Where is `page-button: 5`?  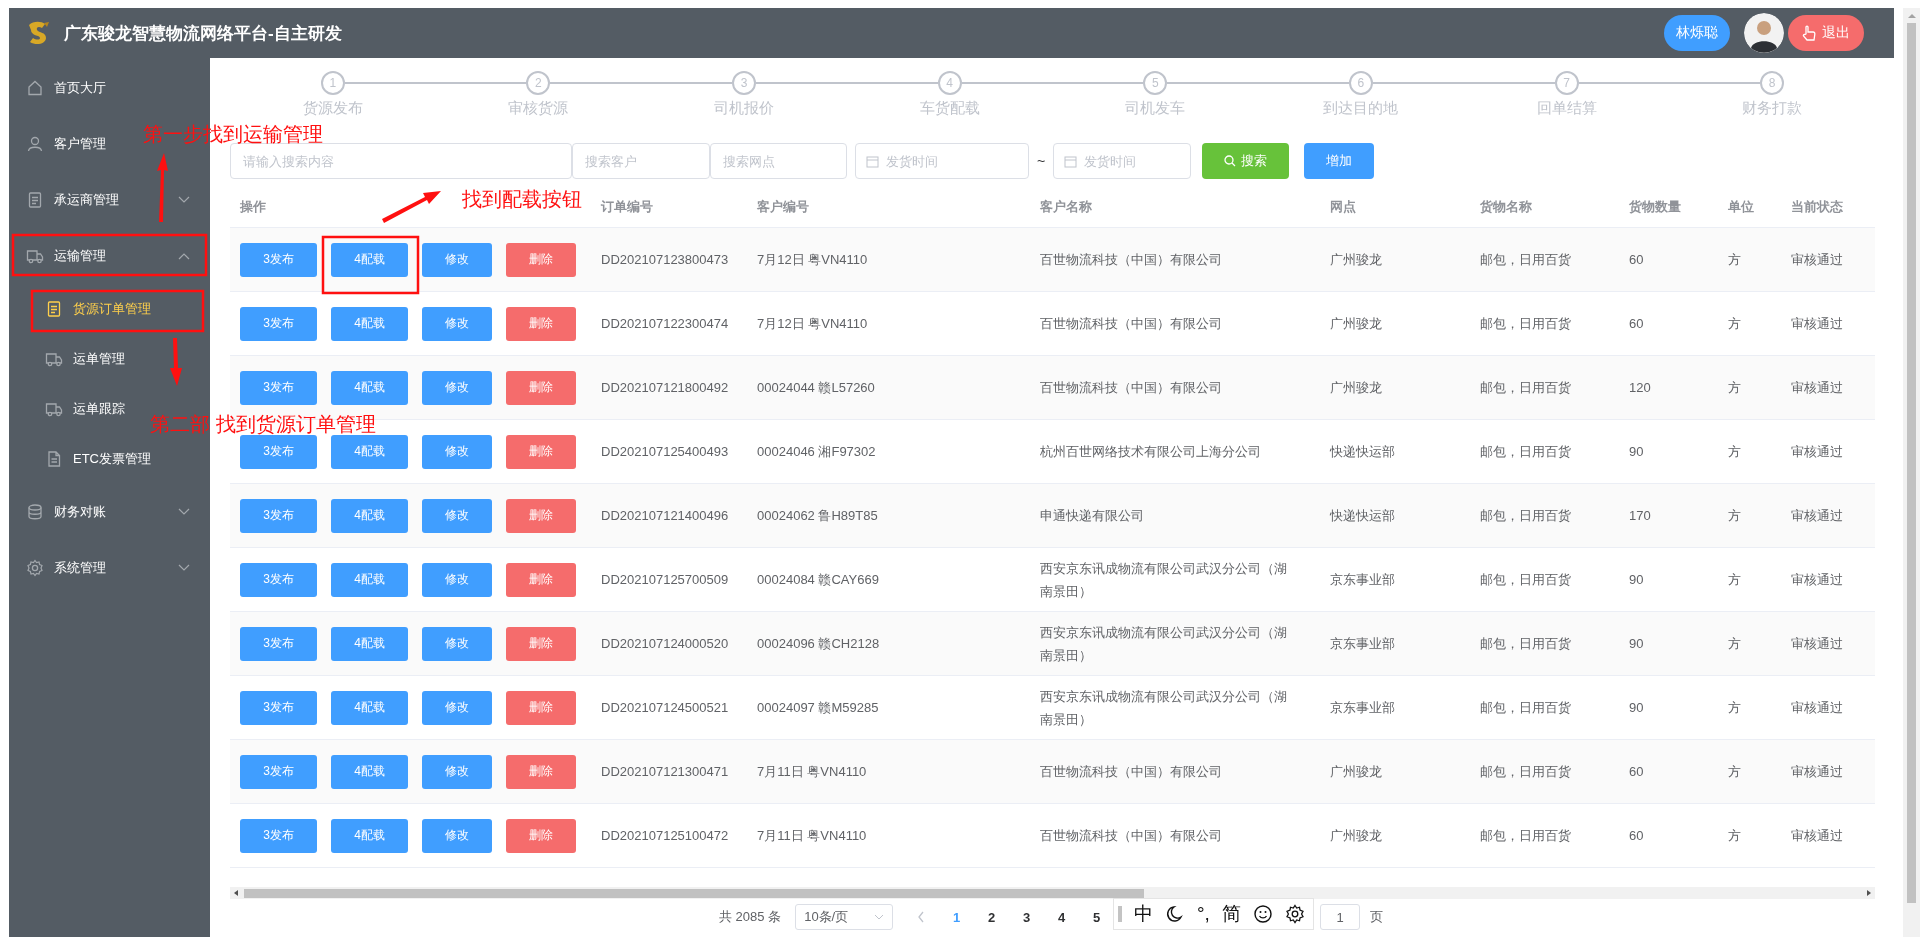
page-button: 5 is located at coordinates (1097, 917).